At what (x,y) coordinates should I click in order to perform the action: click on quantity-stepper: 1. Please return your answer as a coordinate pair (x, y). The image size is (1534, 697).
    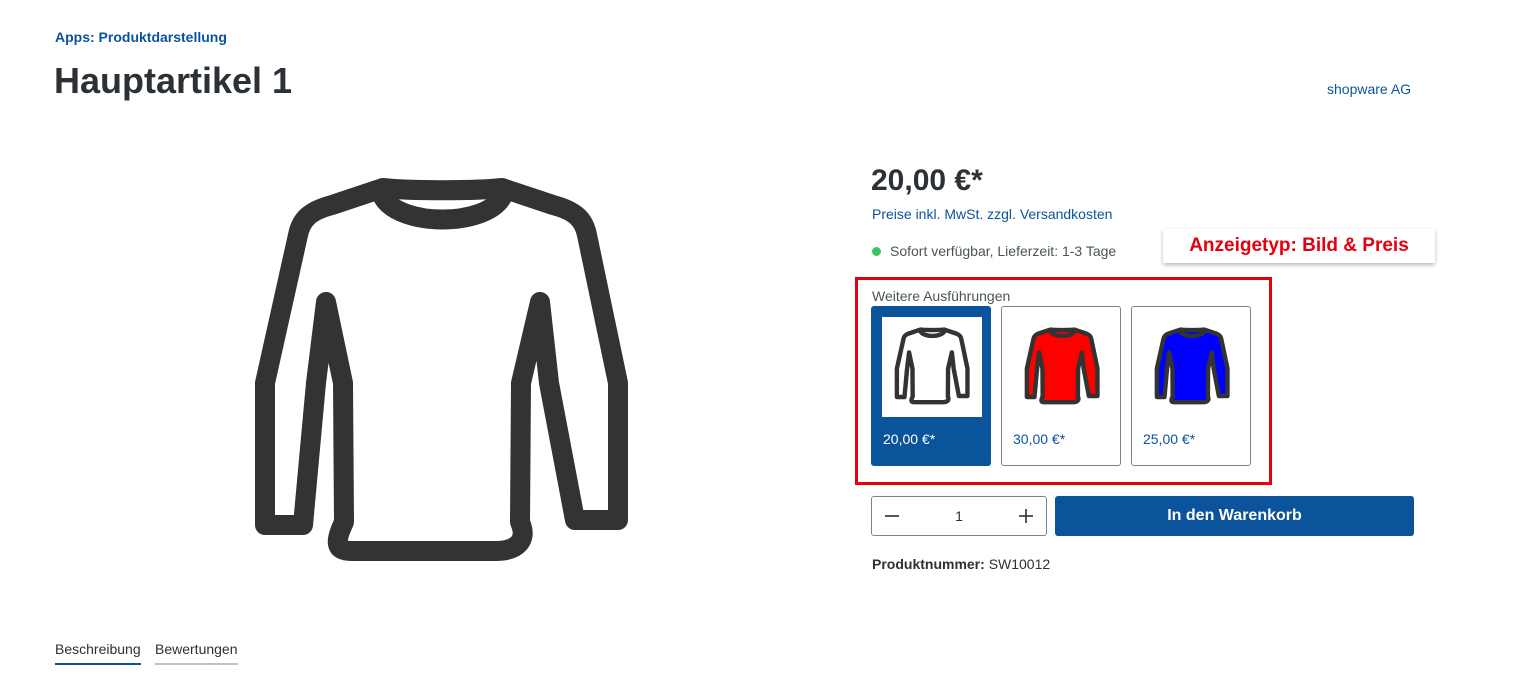
    Looking at the image, I should click on (959, 516).